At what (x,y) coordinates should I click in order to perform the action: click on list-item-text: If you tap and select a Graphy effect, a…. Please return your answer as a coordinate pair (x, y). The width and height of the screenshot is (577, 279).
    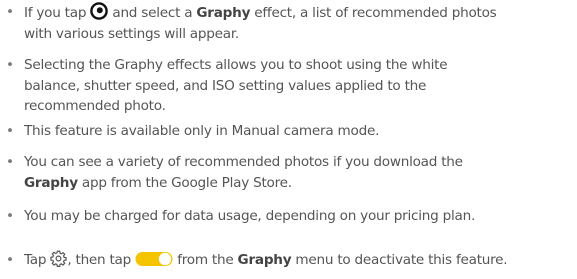
    Looking at the image, I should click on (260, 23).